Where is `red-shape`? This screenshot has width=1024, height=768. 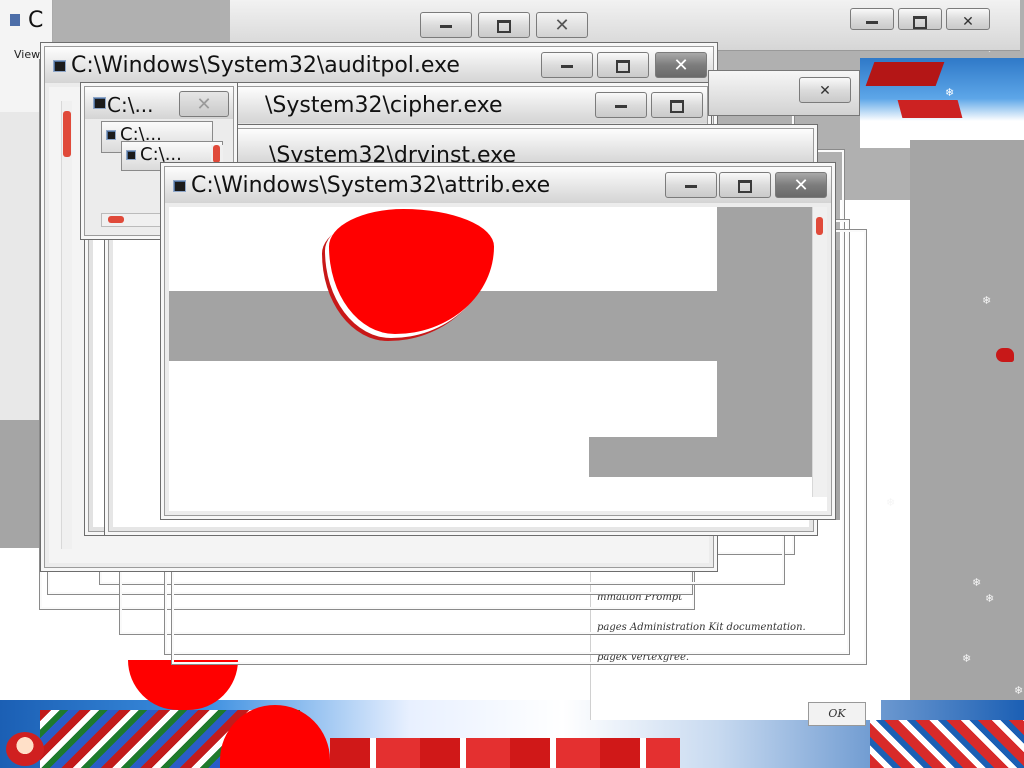 red-shape is located at coordinates (1005, 355).